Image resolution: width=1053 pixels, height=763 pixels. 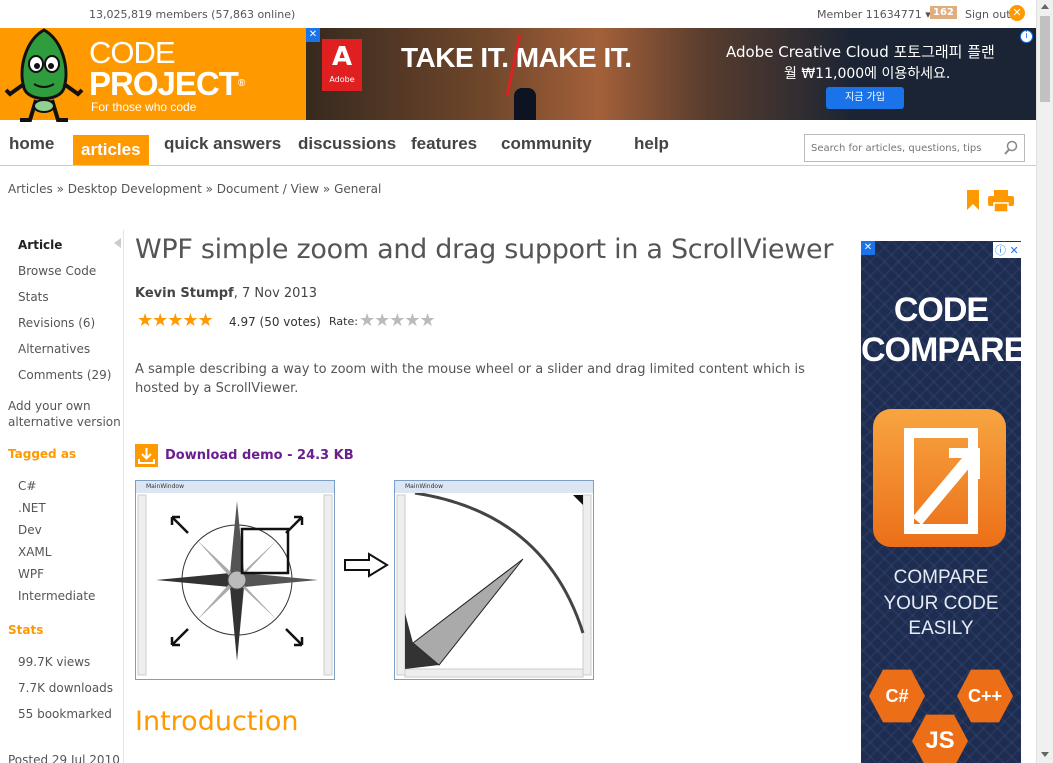 I want to click on banner-text-line-2: 월 ₩11,000에 이용하세요., so click(x=867, y=74).